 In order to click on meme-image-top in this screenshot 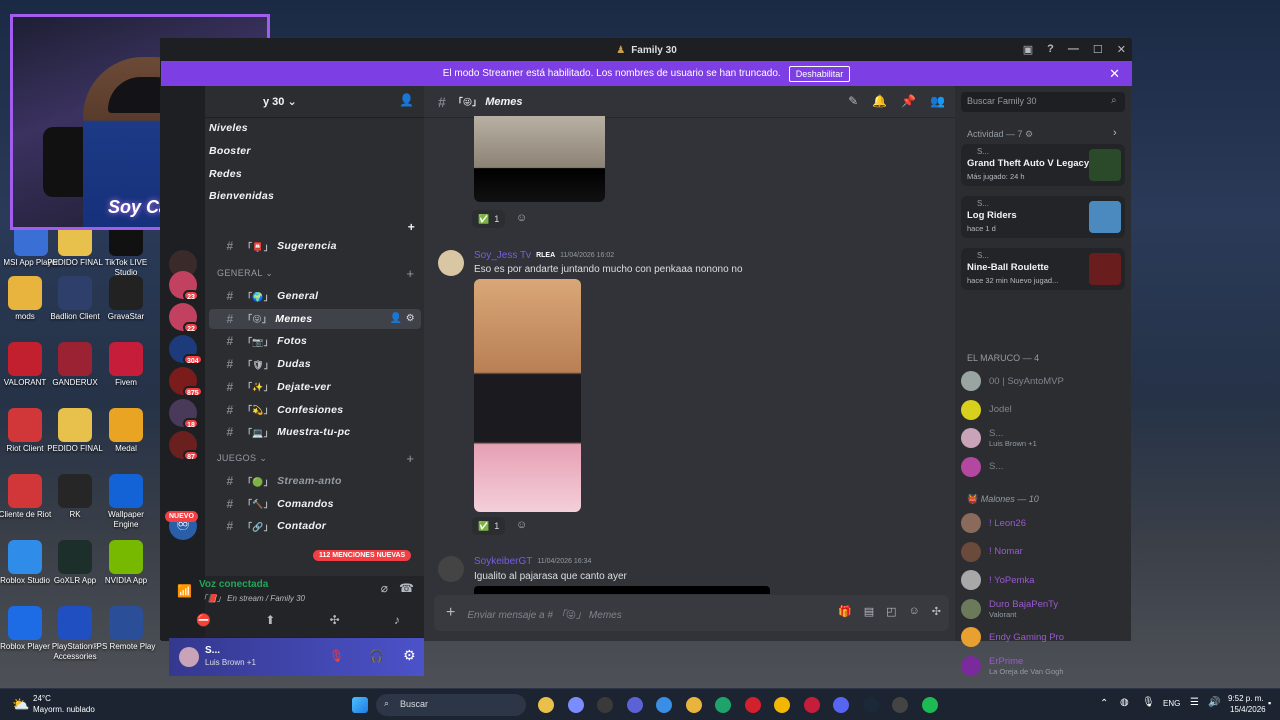, I will do `click(539, 159)`.